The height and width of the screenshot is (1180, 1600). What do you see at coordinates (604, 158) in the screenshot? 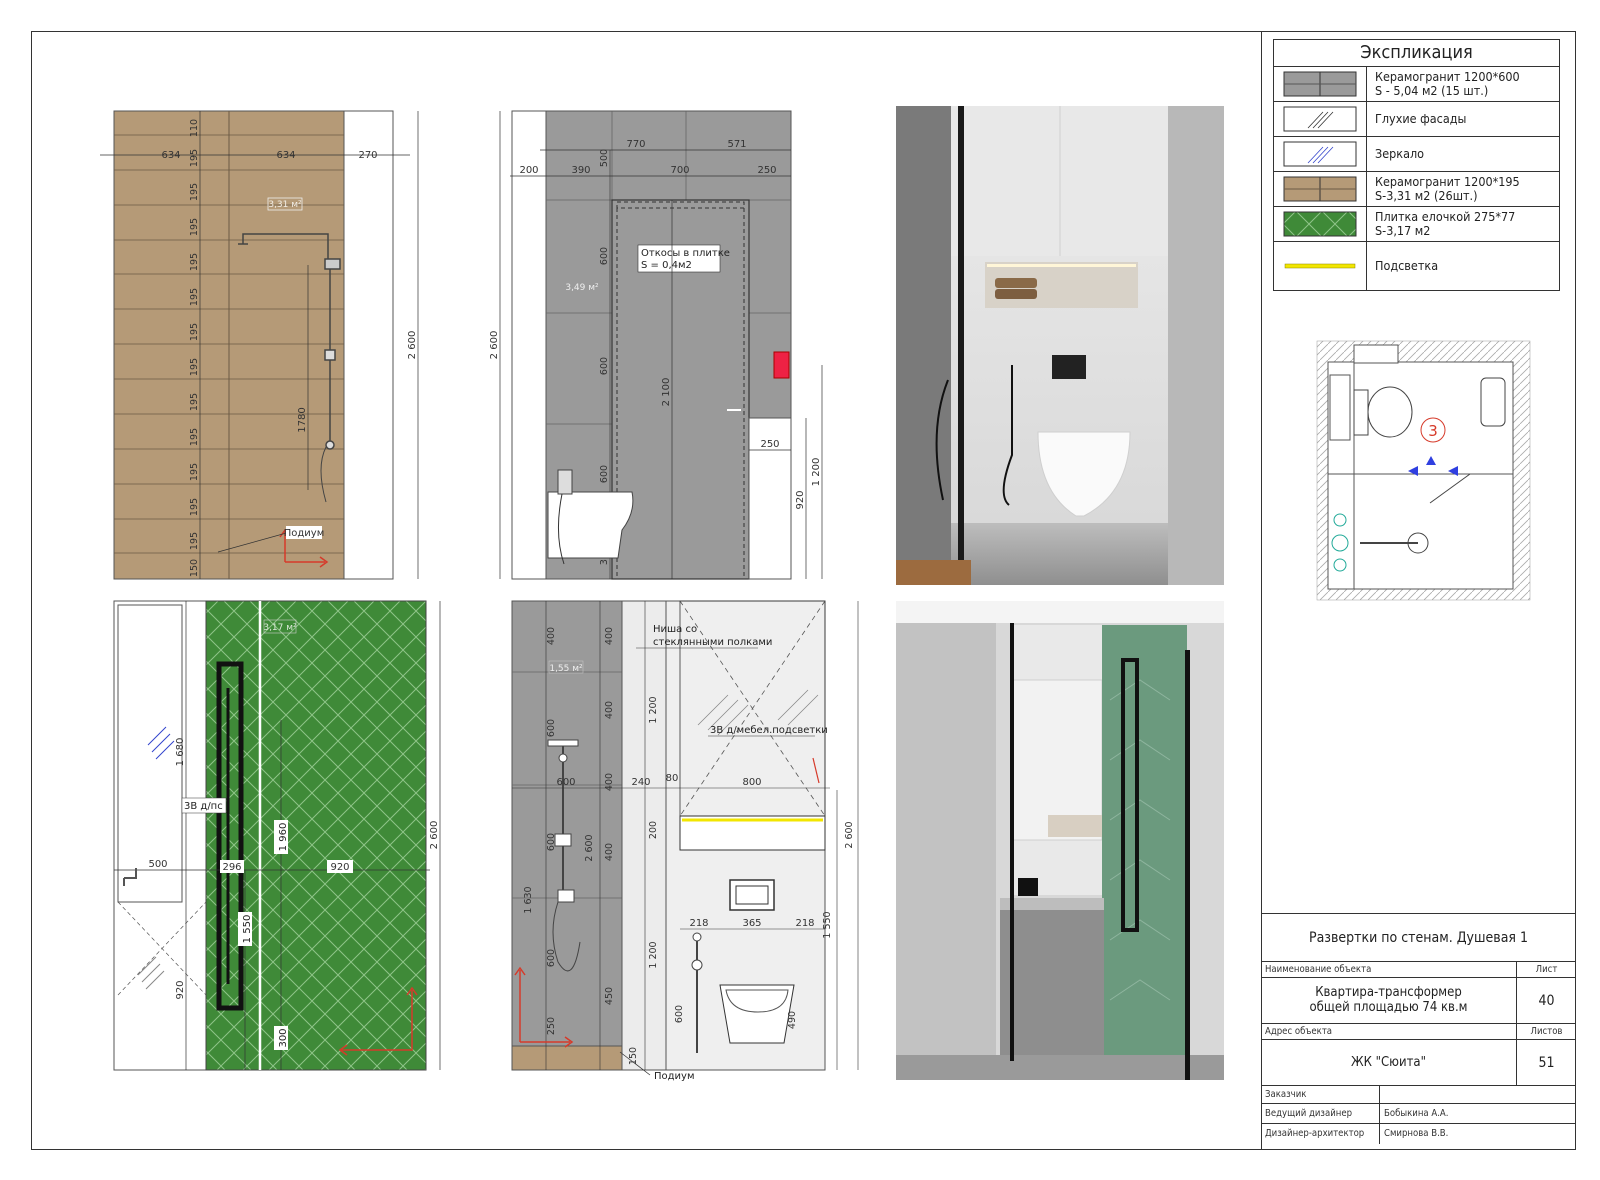
I see `e2-v1: 500` at bounding box center [604, 158].